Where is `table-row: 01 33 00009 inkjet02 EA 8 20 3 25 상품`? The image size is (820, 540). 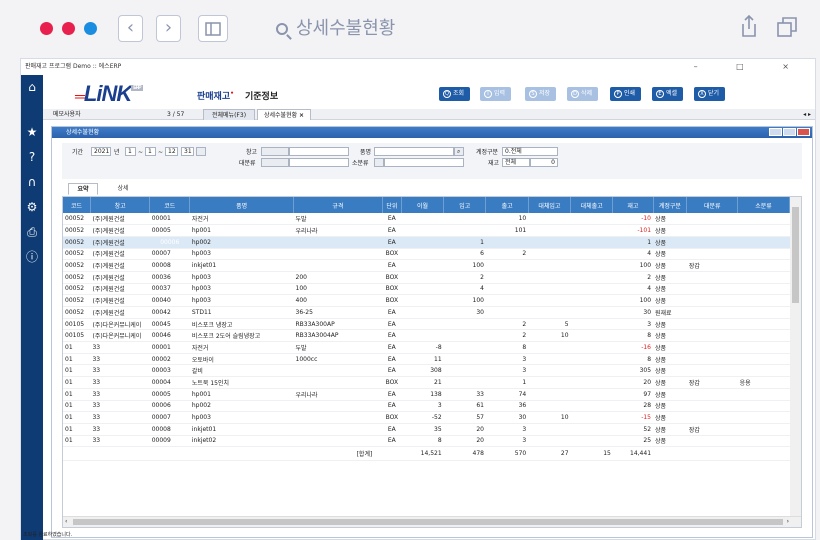 table-row: 01 33 00009 inkjet02 EA 8 20 3 25 상품 is located at coordinates (426, 441).